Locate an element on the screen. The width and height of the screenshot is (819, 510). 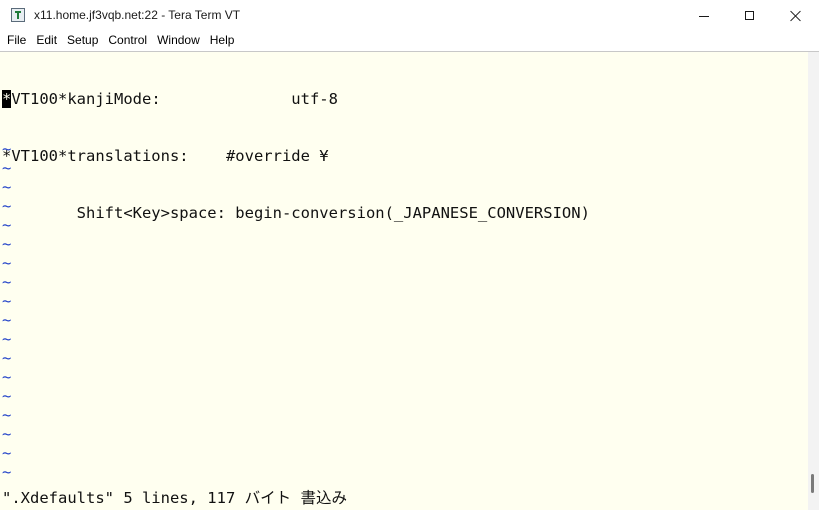
vi-status-line: ".Xdefaults" 5 lines, 117 バイト 書込み is located at coordinates (174, 498).